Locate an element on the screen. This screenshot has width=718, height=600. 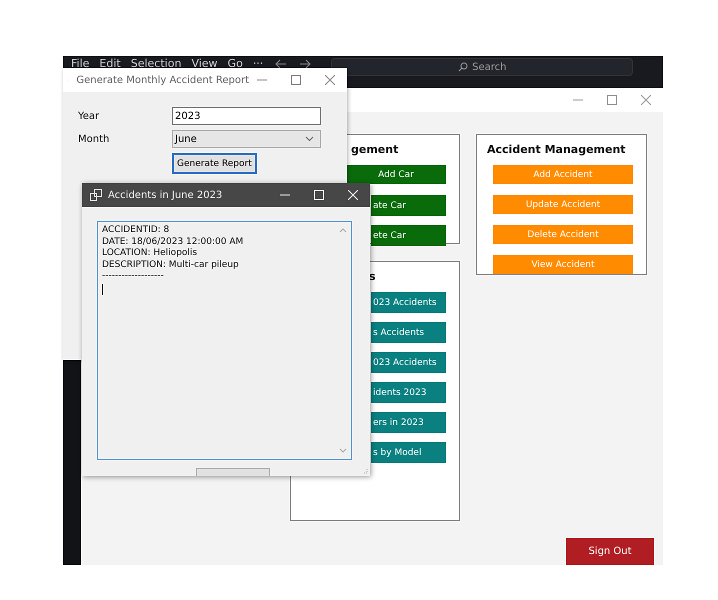
text-line: ------------------- is located at coordinates (133, 276).